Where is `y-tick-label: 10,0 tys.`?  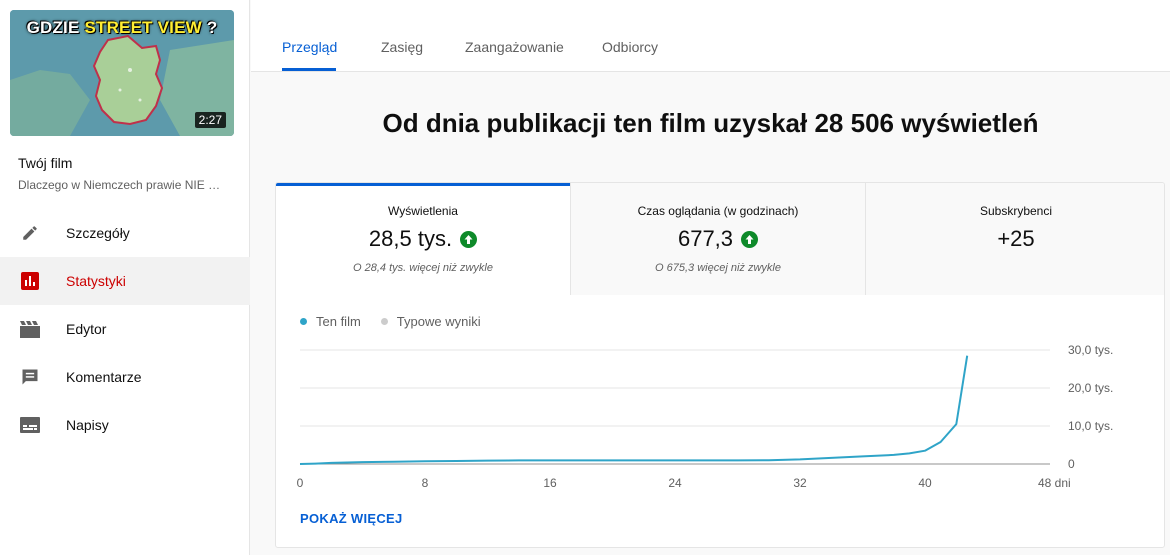 y-tick-label: 10,0 tys. is located at coordinates (1090, 426).